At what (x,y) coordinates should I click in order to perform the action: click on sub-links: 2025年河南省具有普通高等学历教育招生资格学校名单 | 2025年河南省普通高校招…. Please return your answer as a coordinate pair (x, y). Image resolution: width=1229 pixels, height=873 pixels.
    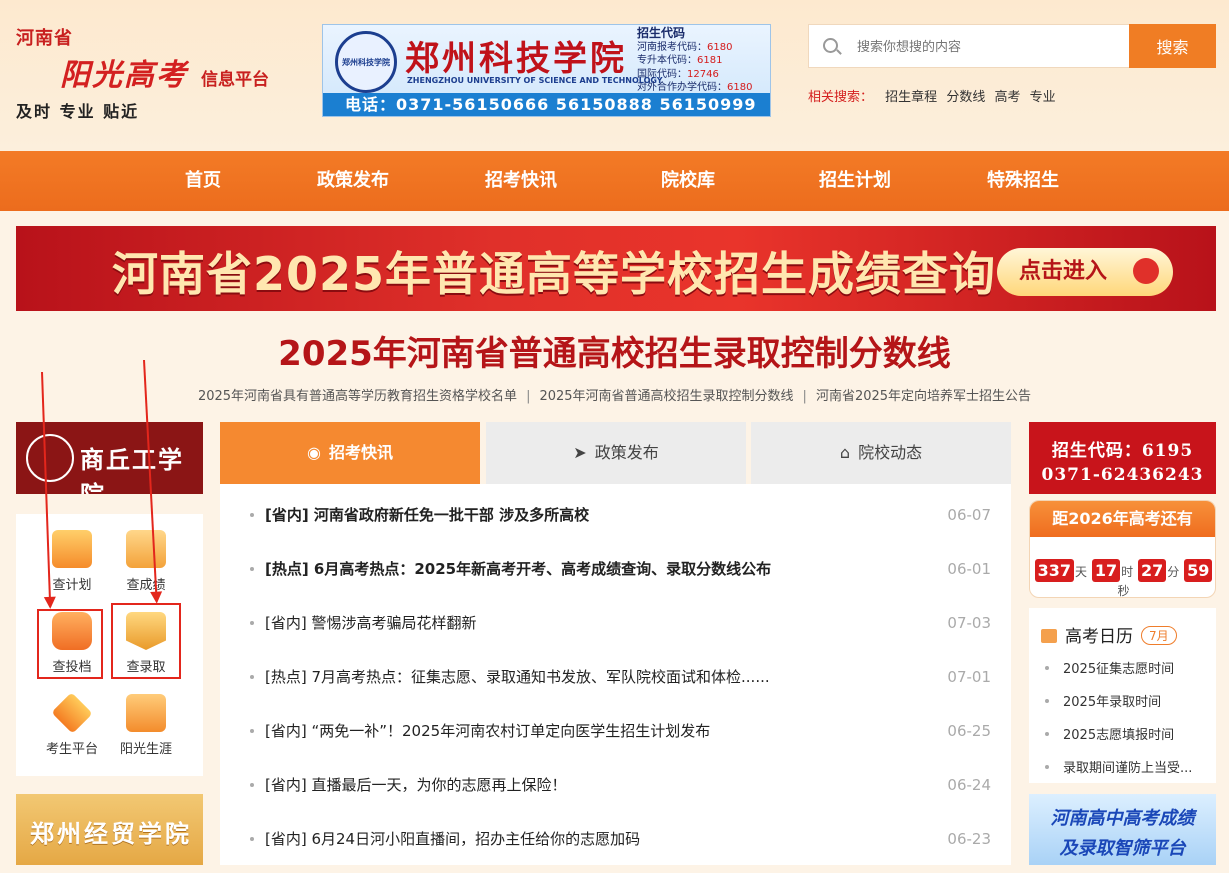
    Looking at the image, I should click on (614, 396).